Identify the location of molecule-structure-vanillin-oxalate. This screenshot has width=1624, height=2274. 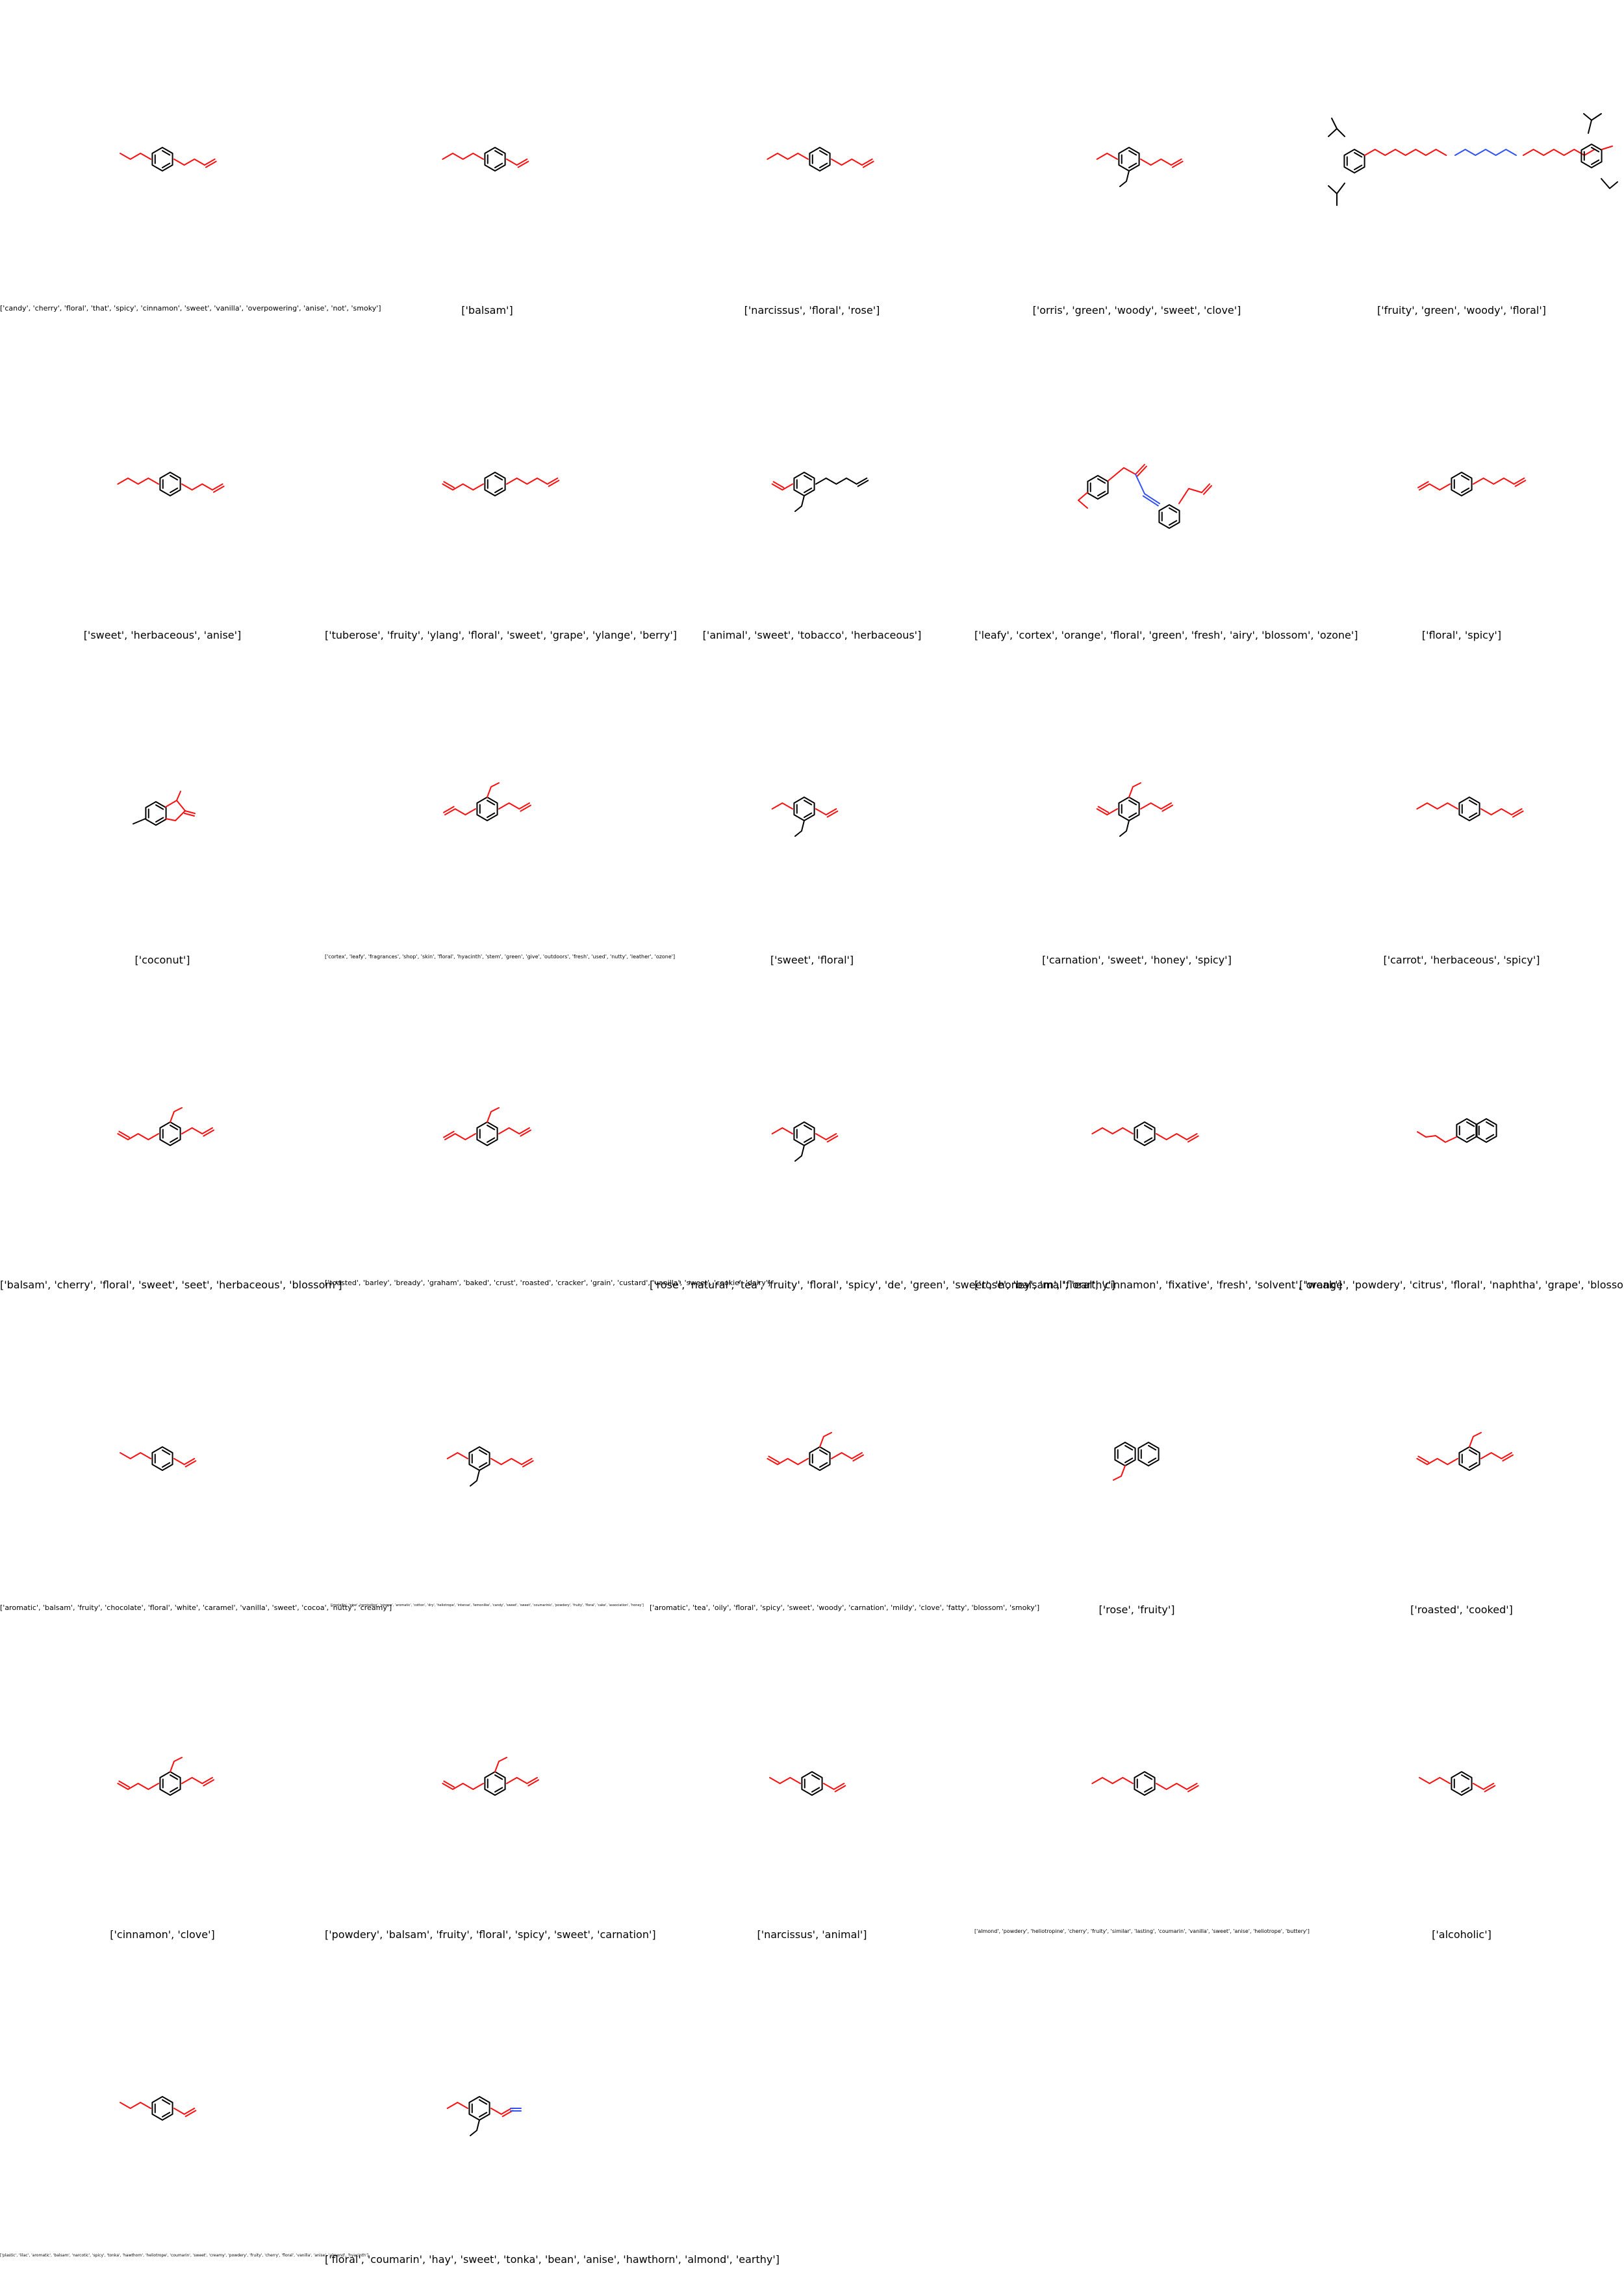
(158, 1458).